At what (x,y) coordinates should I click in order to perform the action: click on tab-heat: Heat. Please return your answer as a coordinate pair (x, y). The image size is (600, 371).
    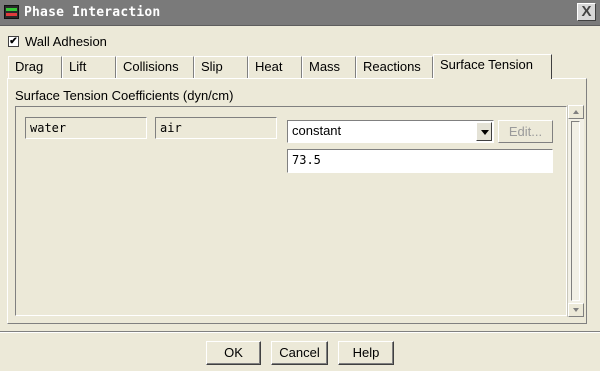
    Looking at the image, I should click on (275, 67).